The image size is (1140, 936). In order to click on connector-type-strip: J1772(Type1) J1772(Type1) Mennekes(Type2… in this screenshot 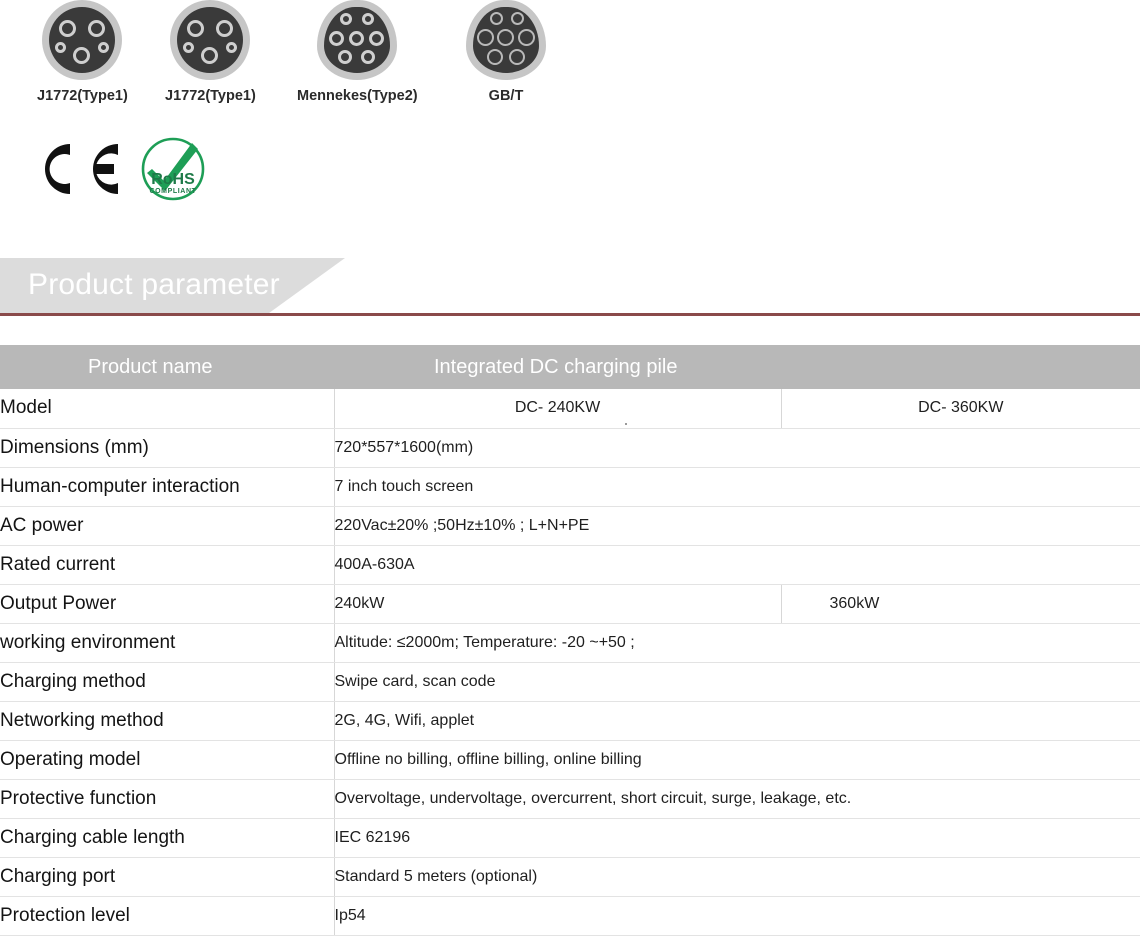, I will do `click(570, 65)`.